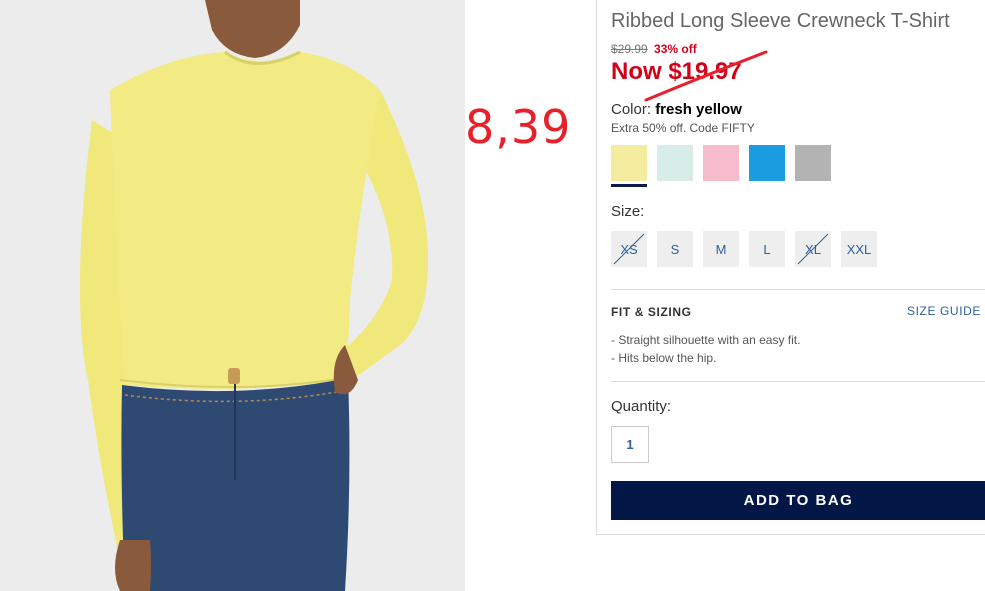  I want to click on size-xxl-button: XXL, so click(859, 249).